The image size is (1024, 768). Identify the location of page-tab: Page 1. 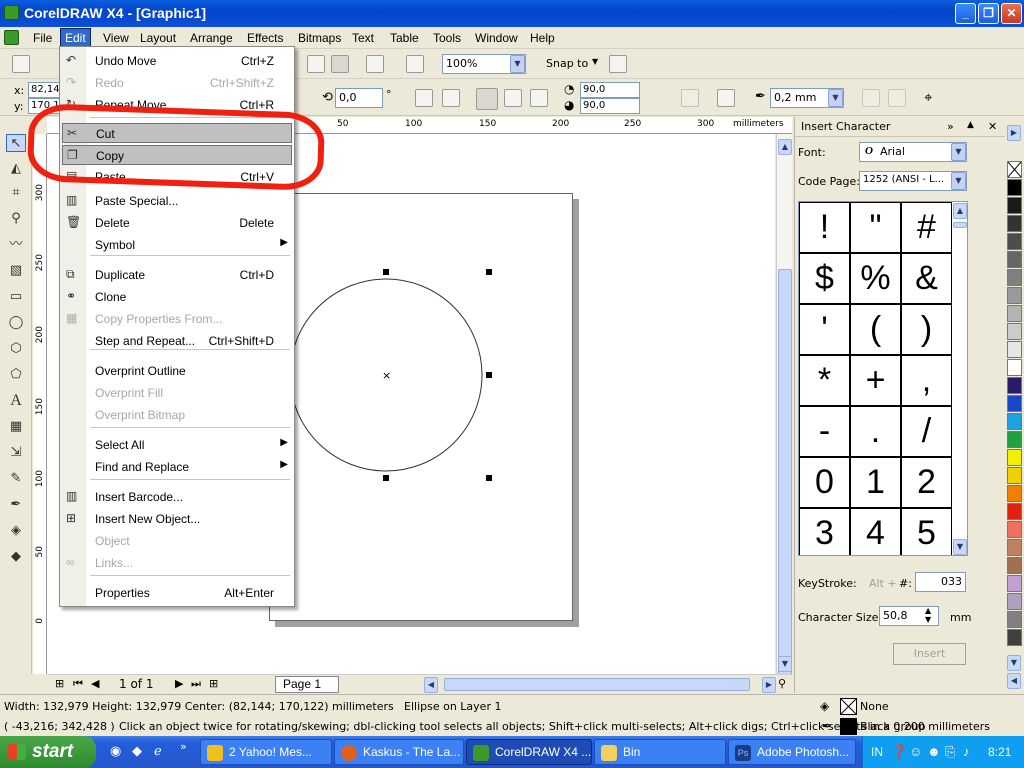
(307, 684).